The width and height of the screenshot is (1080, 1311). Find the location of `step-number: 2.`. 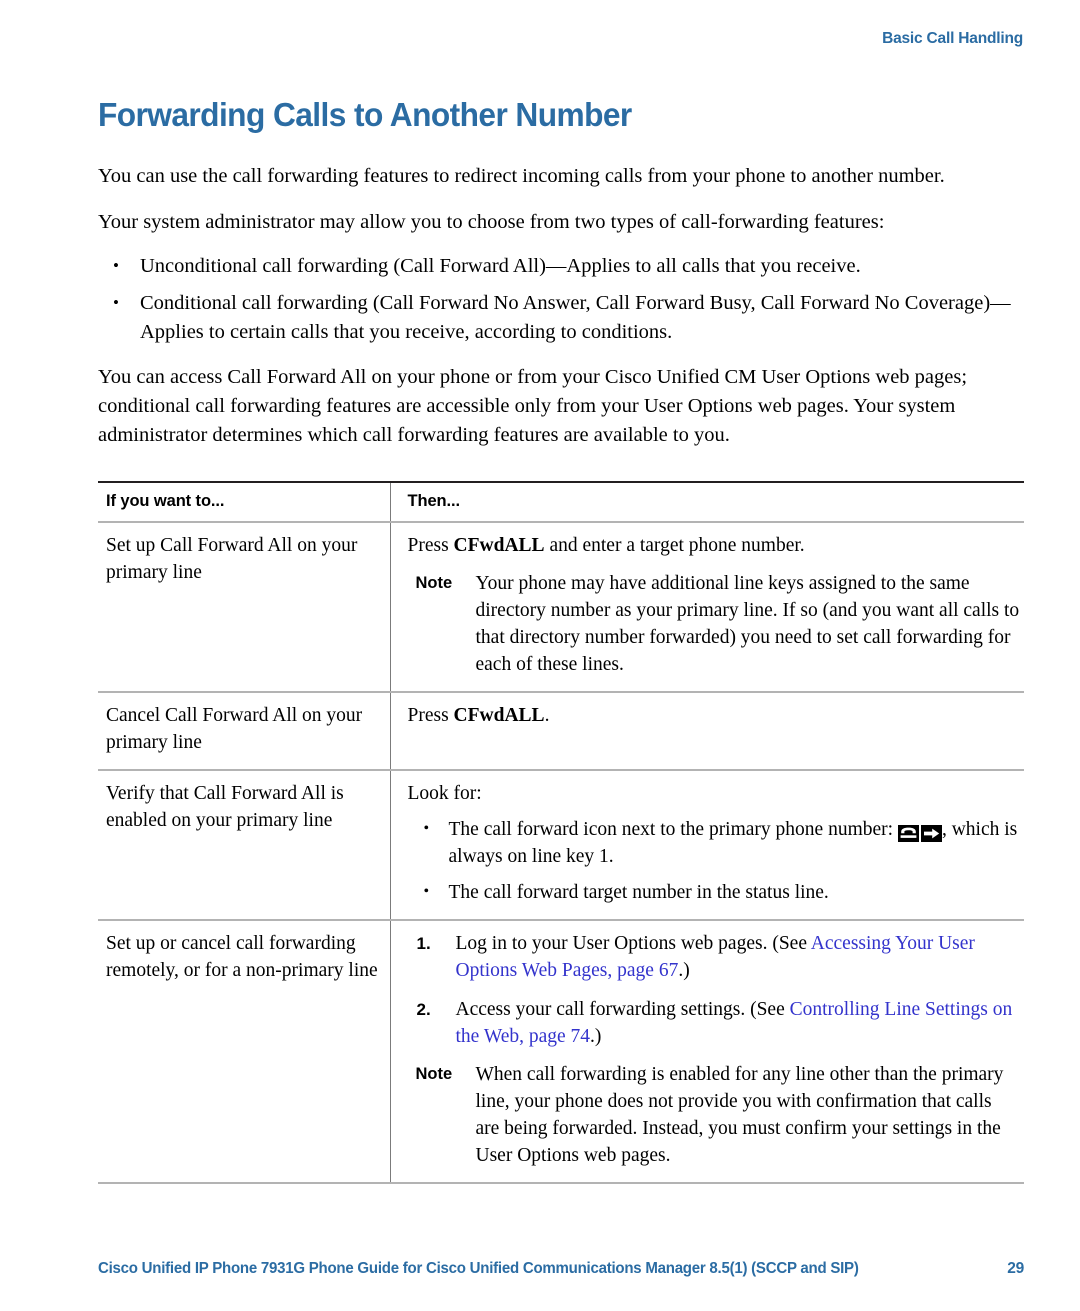

step-number: 2. is located at coordinates (423, 1009).